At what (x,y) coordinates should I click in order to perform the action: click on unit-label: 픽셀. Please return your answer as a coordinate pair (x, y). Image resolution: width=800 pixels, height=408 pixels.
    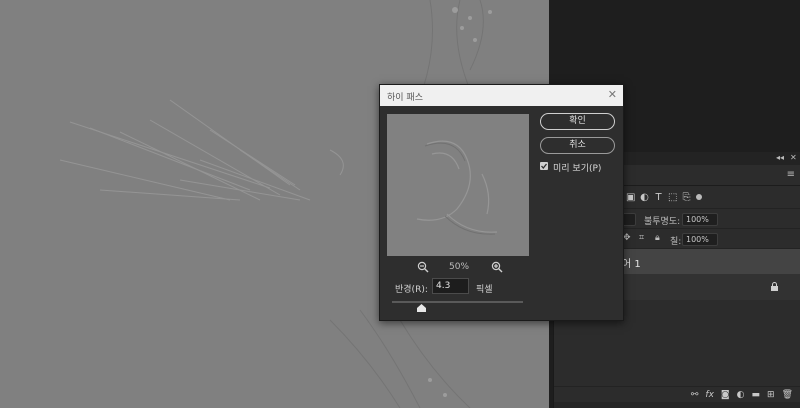
    Looking at the image, I should click on (484, 290).